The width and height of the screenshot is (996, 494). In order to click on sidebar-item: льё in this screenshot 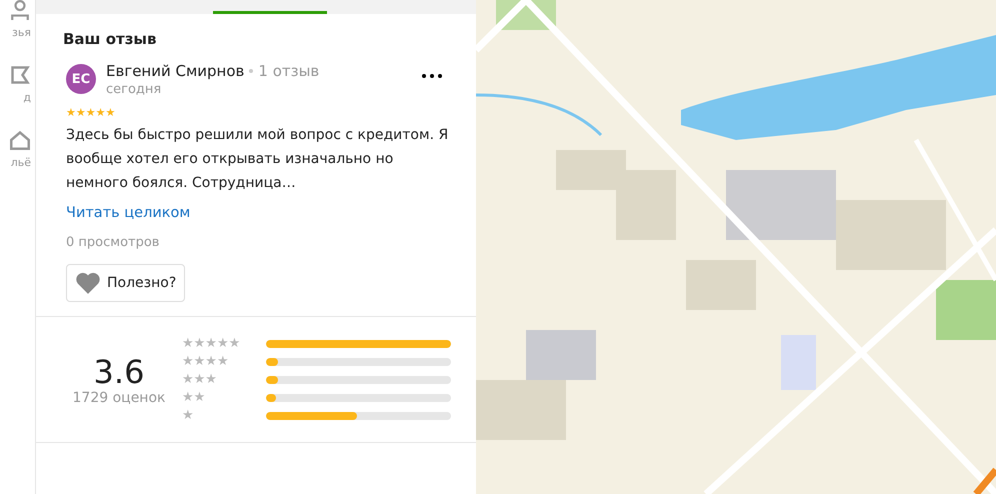, I will do `click(17, 149)`.